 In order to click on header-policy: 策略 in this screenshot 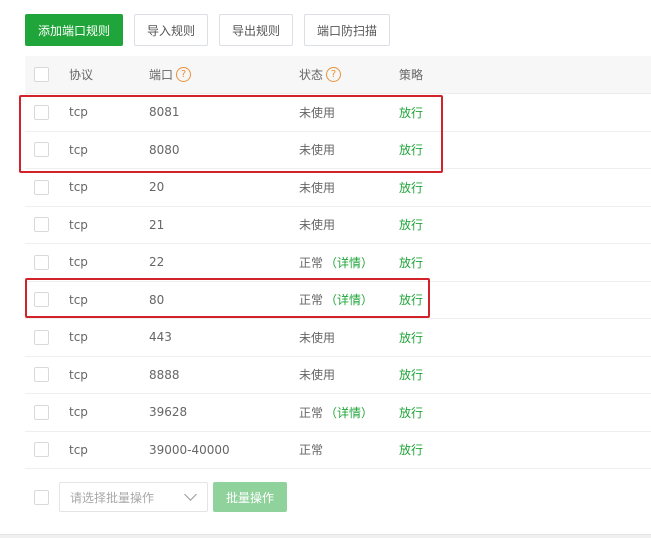, I will do `click(411, 75)`.